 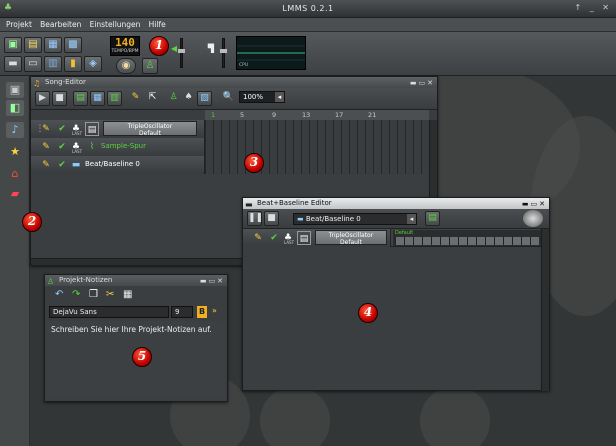 What do you see at coordinates (53, 45) in the screenshot?
I see `save-project-icon: ▦` at bounding box center [53, 45].